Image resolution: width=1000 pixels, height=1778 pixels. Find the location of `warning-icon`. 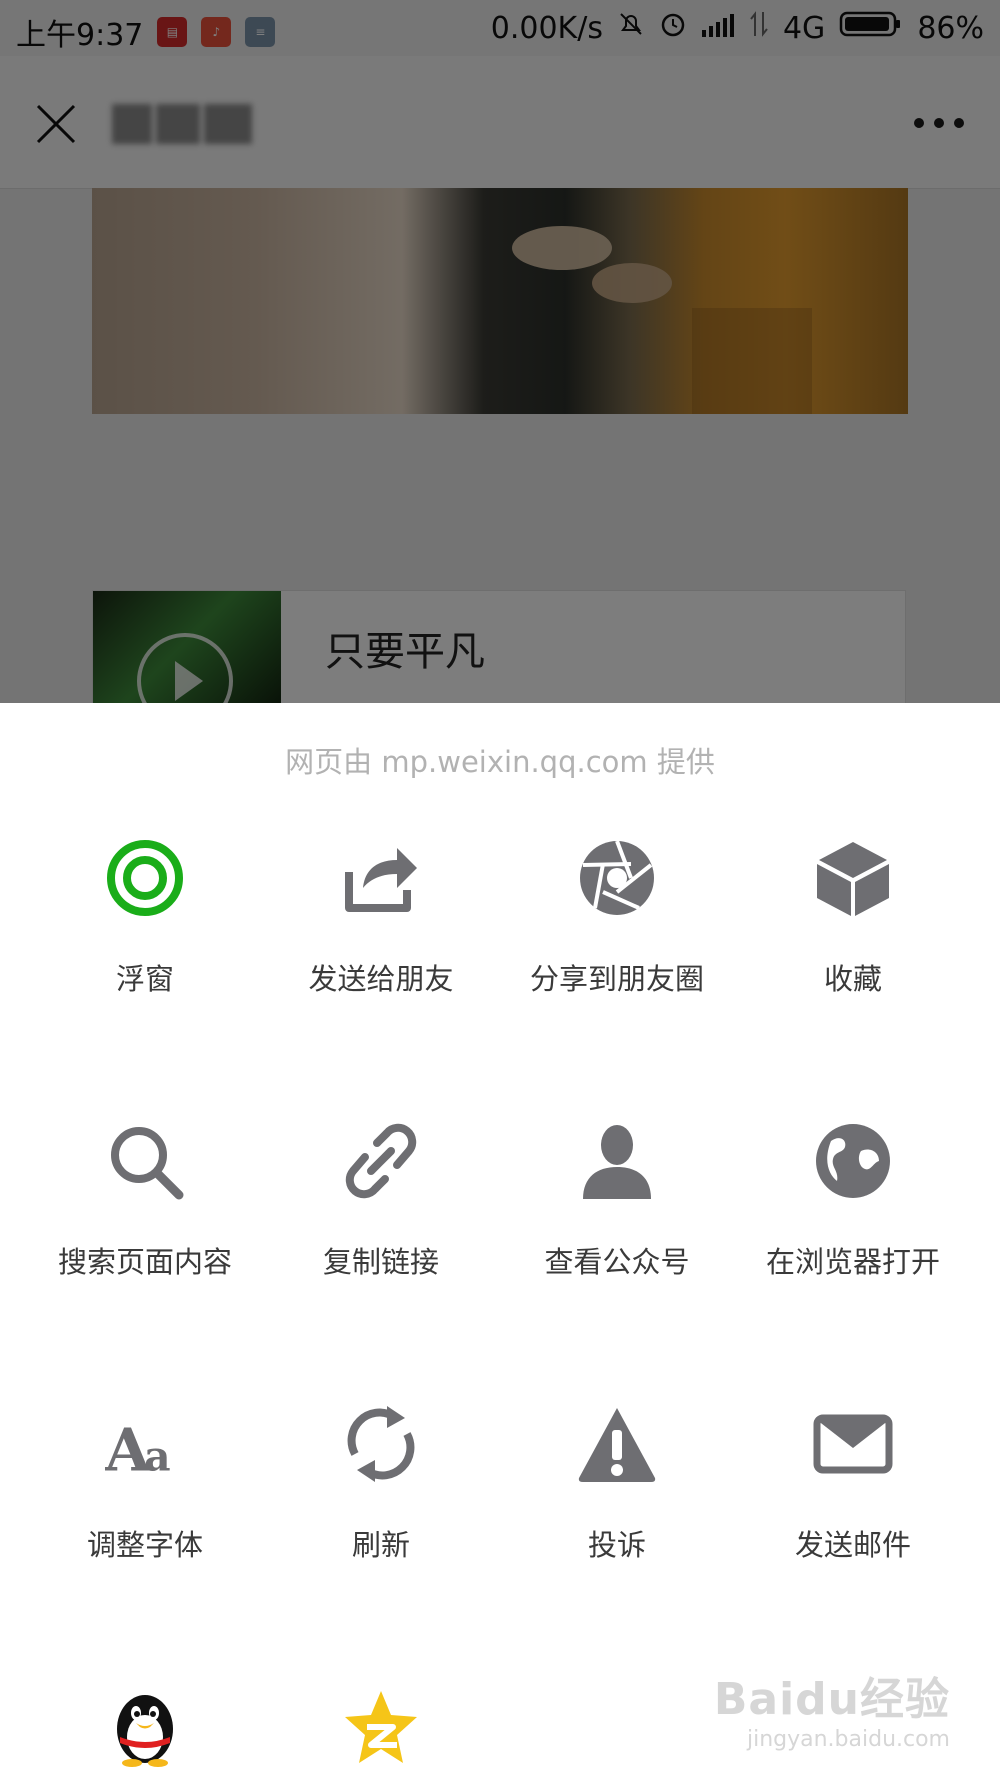

warning-icon is located at coordinates (617, 1444).